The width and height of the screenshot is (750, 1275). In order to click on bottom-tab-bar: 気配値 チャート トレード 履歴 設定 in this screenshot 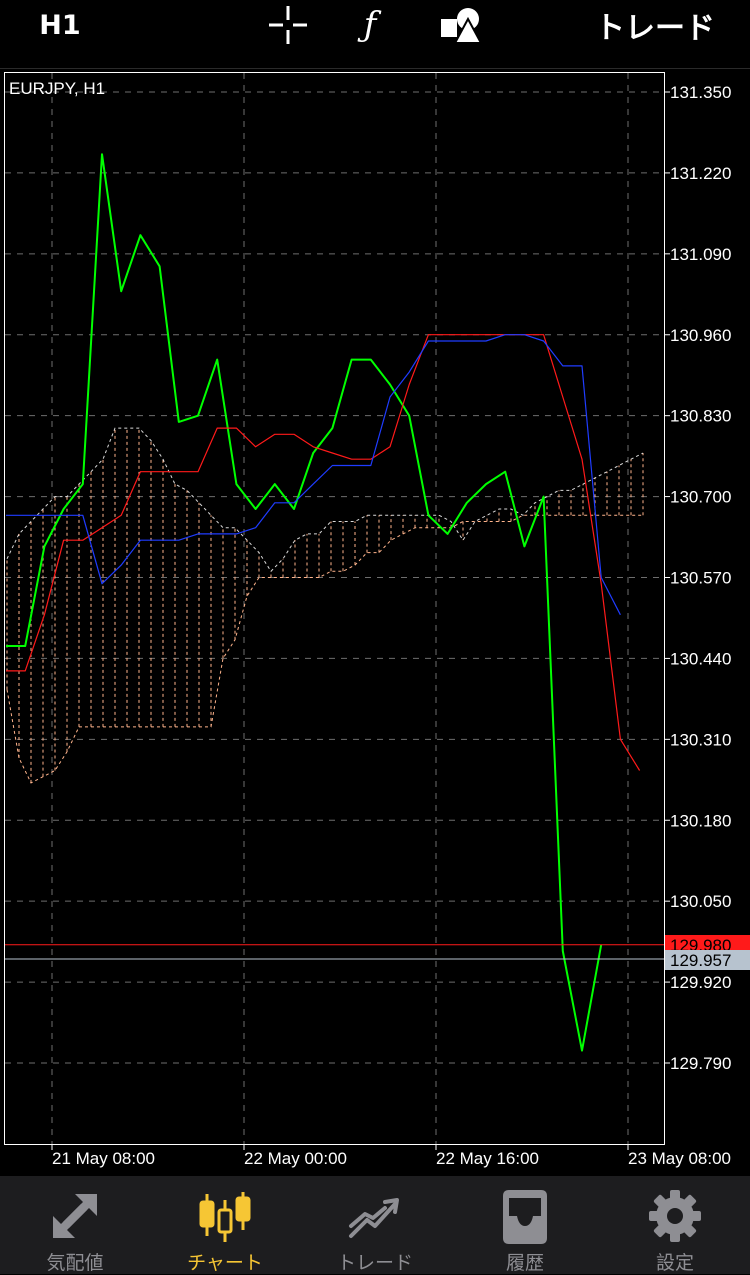, I will do `click(375, 1225)`.